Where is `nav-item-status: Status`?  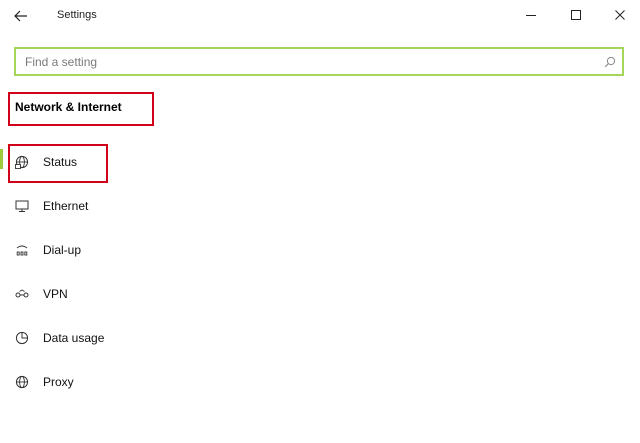
nav-item-status: Status is located at coordinates (130, 162).